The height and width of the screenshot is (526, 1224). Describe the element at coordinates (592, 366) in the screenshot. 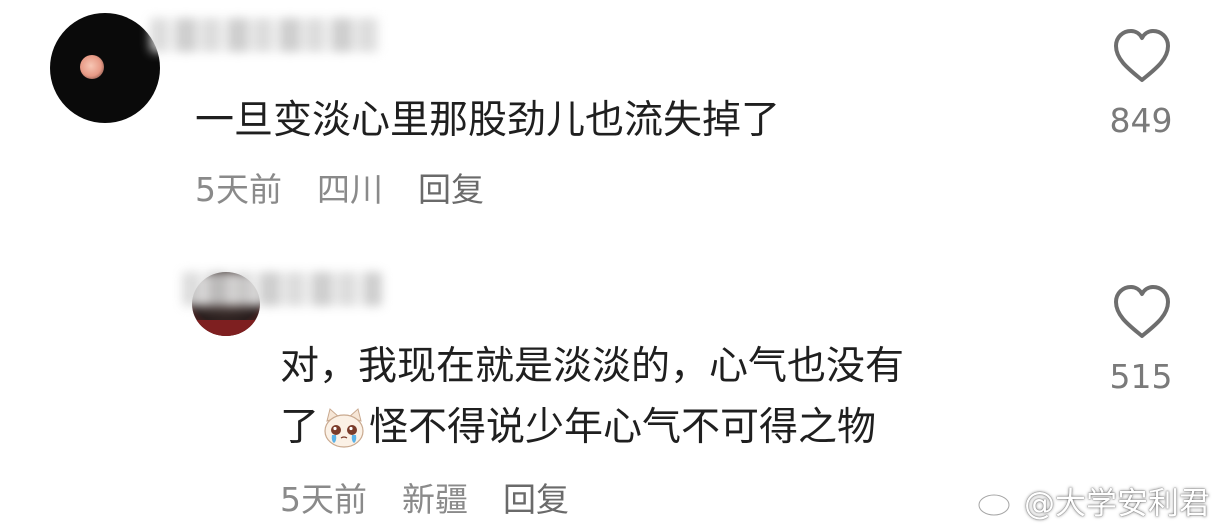

I see `comment-text-line-1: 对，我现在就是淡淡的，心气也没有` at that location.